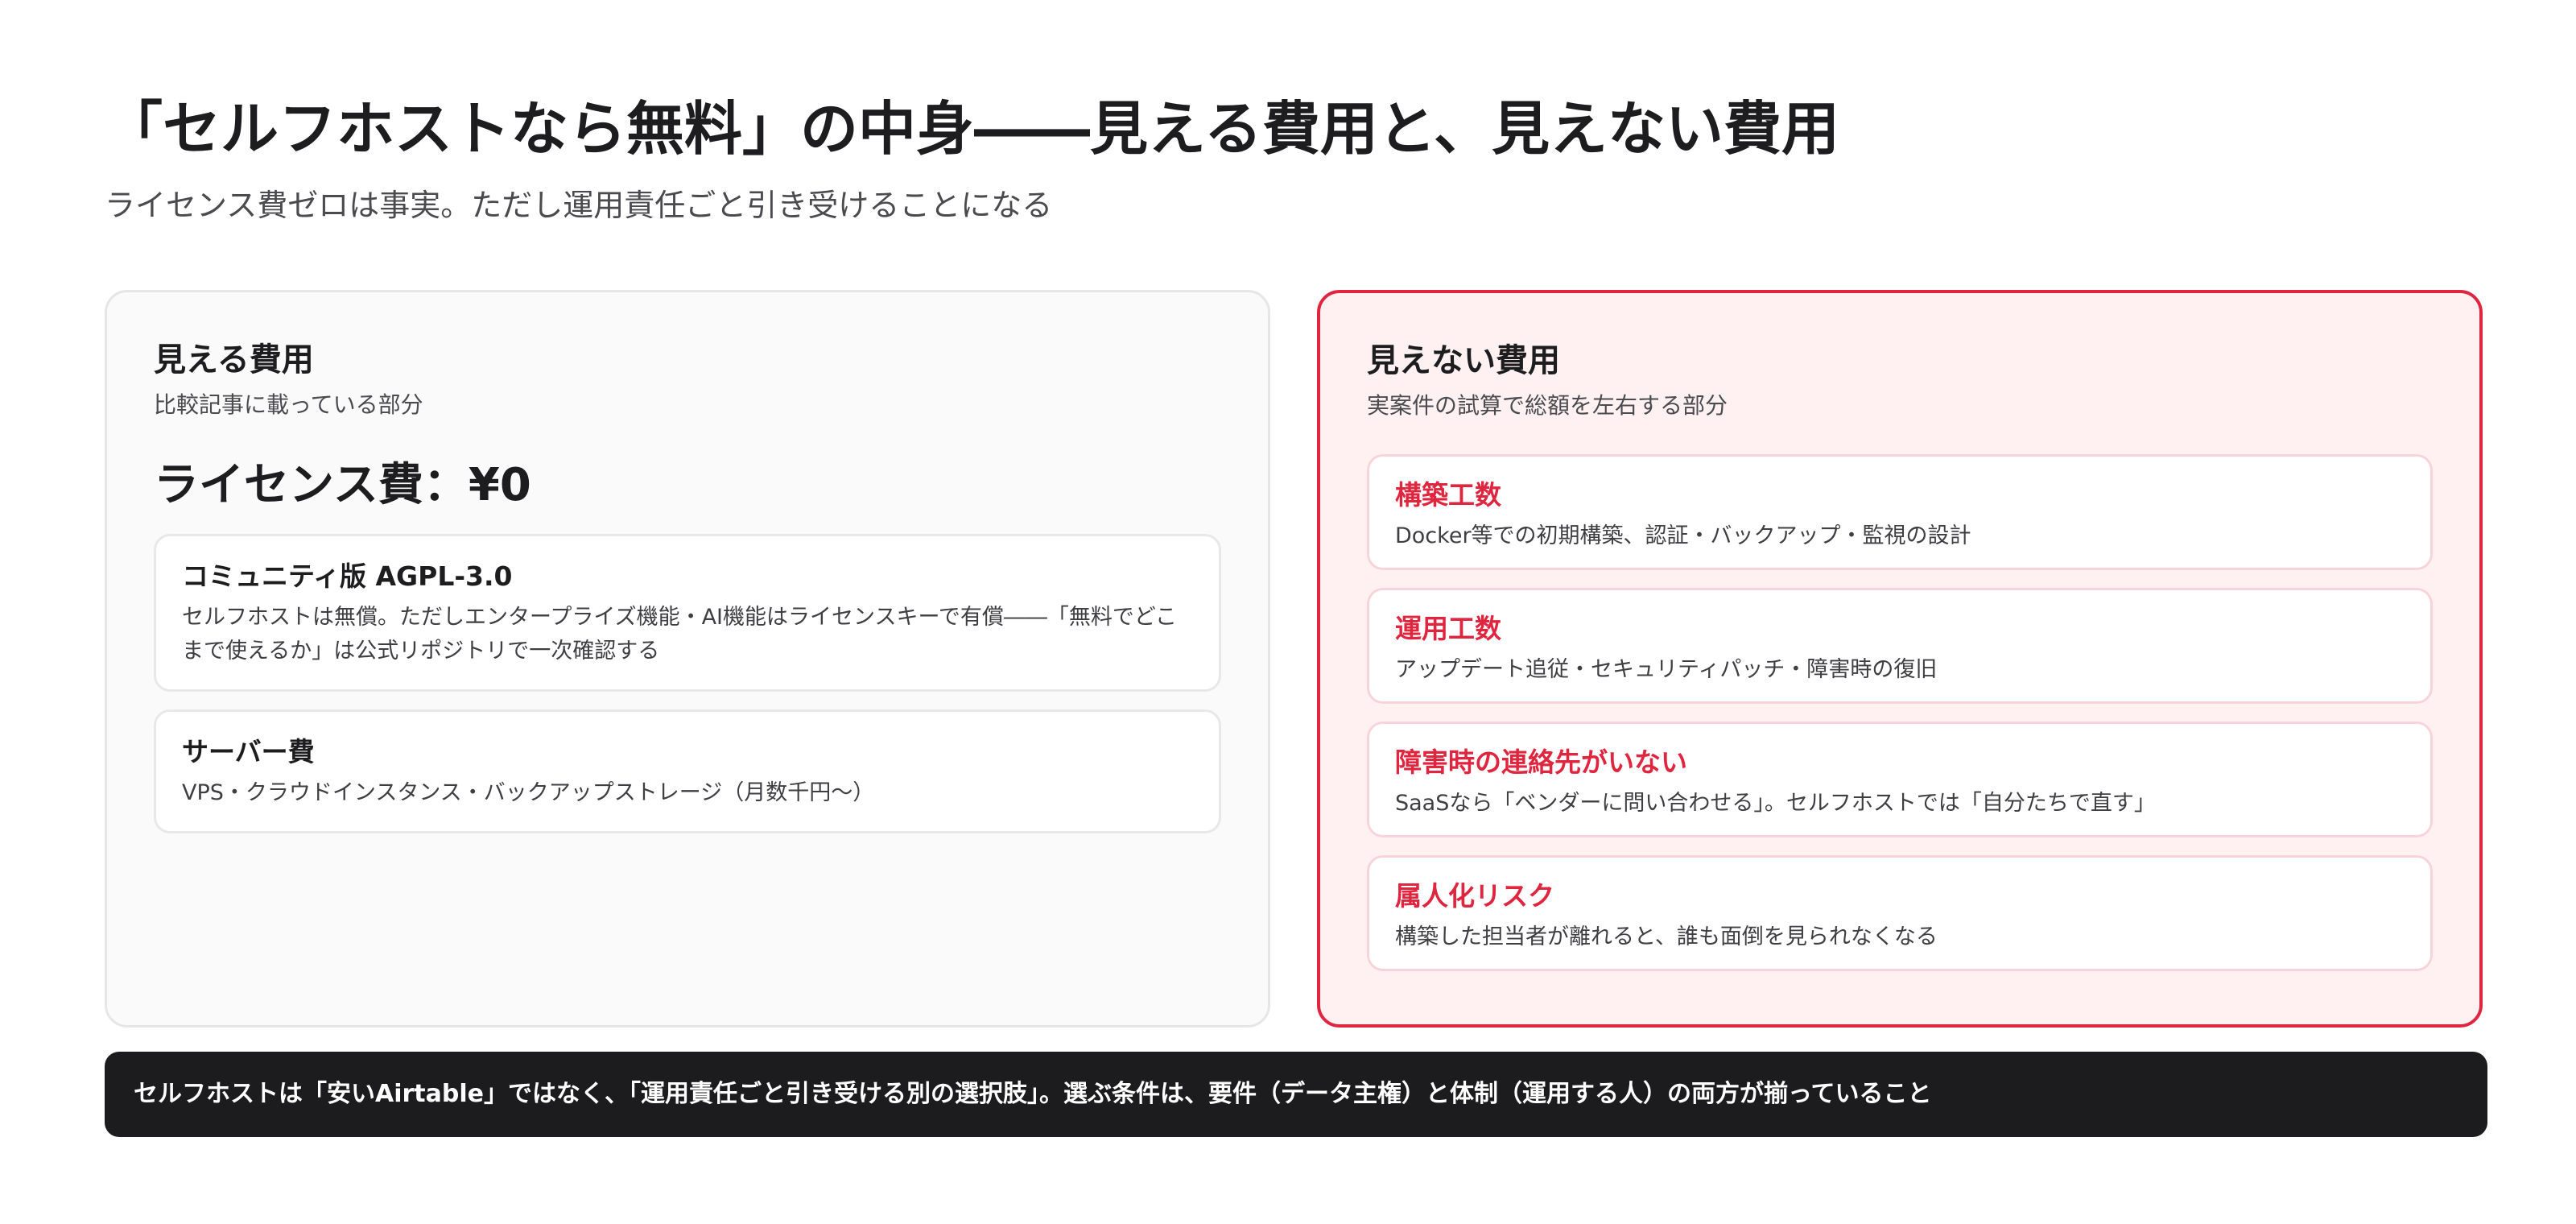 The image size is (2576, 1224). I want to click on hidden-cost-item-description: 構築した担当者が離れると、誰も面倒を見られなくなる, so click(1666, 936).